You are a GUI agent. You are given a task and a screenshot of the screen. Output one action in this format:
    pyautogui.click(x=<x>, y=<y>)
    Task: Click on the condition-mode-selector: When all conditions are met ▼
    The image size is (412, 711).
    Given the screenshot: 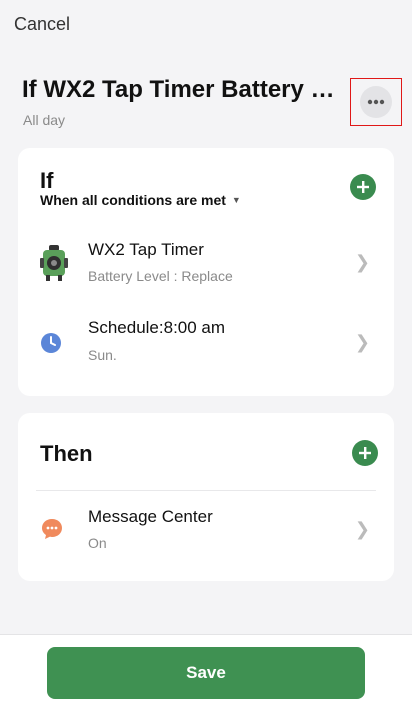 What is the action you would take?
    pyautogui.click(x=140, y=200)
    